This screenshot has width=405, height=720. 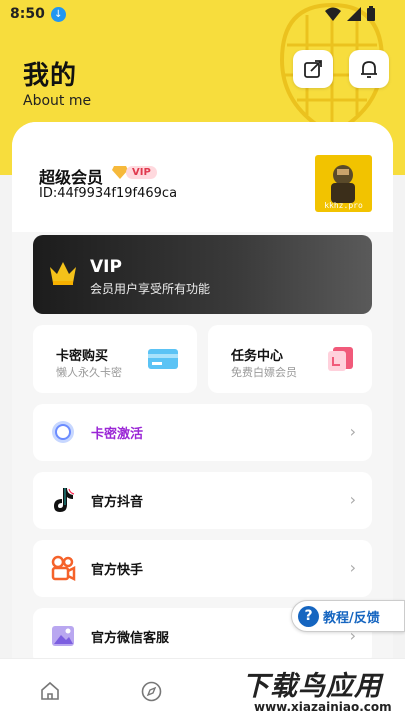 I want to click on task-icon, so click(x=340, y=359).